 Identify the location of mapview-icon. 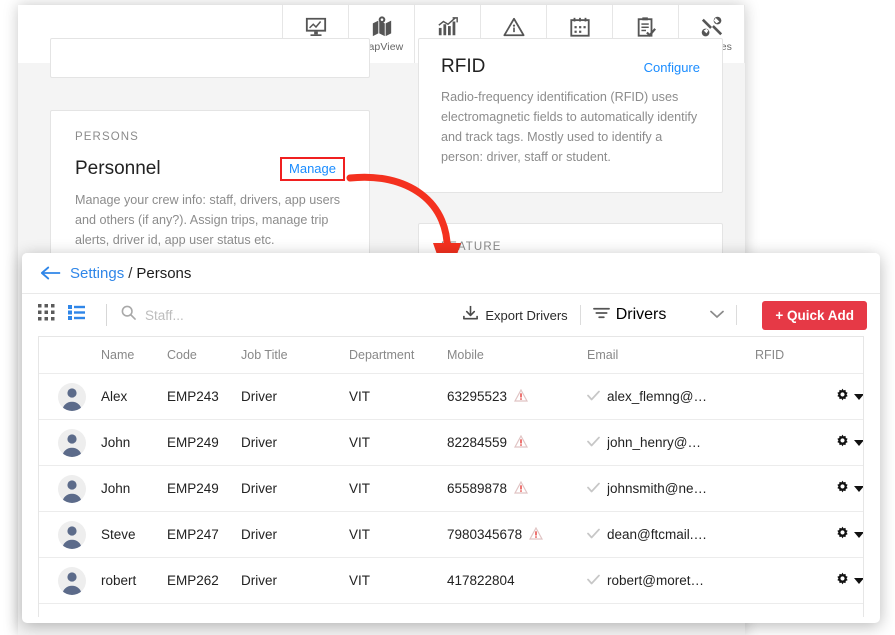
(382, 26).